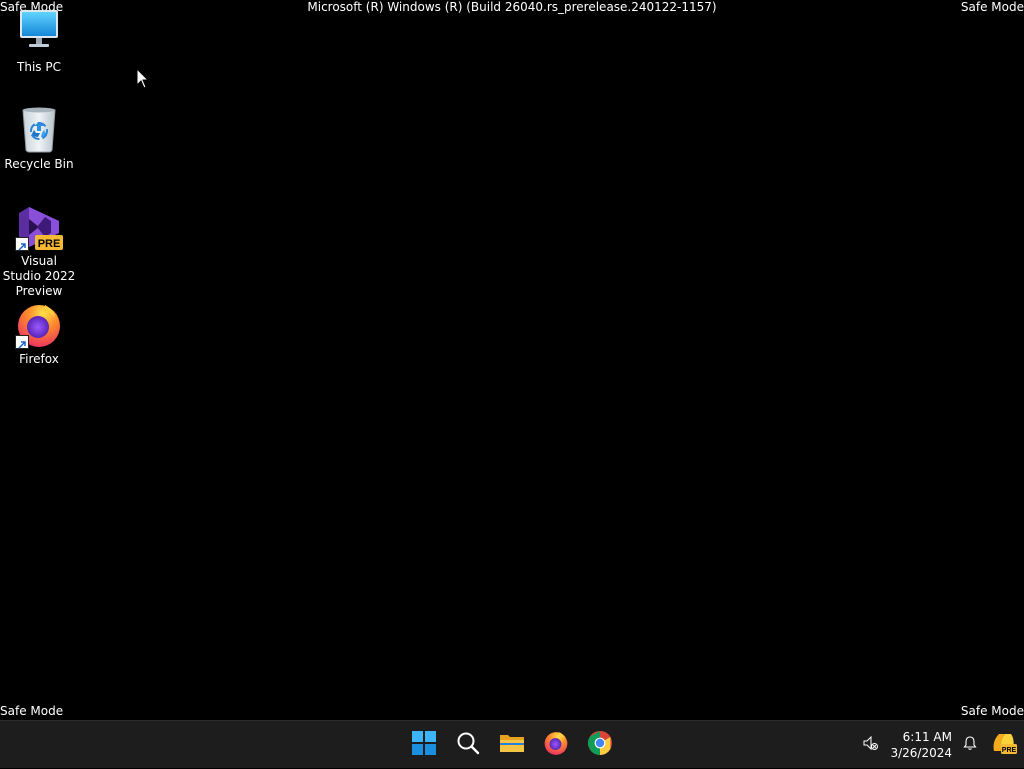 This screenshot has width=1024, height=769. I want to click on system-tray: 6:11 AM 3/26/2024 PRE, so click(940, 745).